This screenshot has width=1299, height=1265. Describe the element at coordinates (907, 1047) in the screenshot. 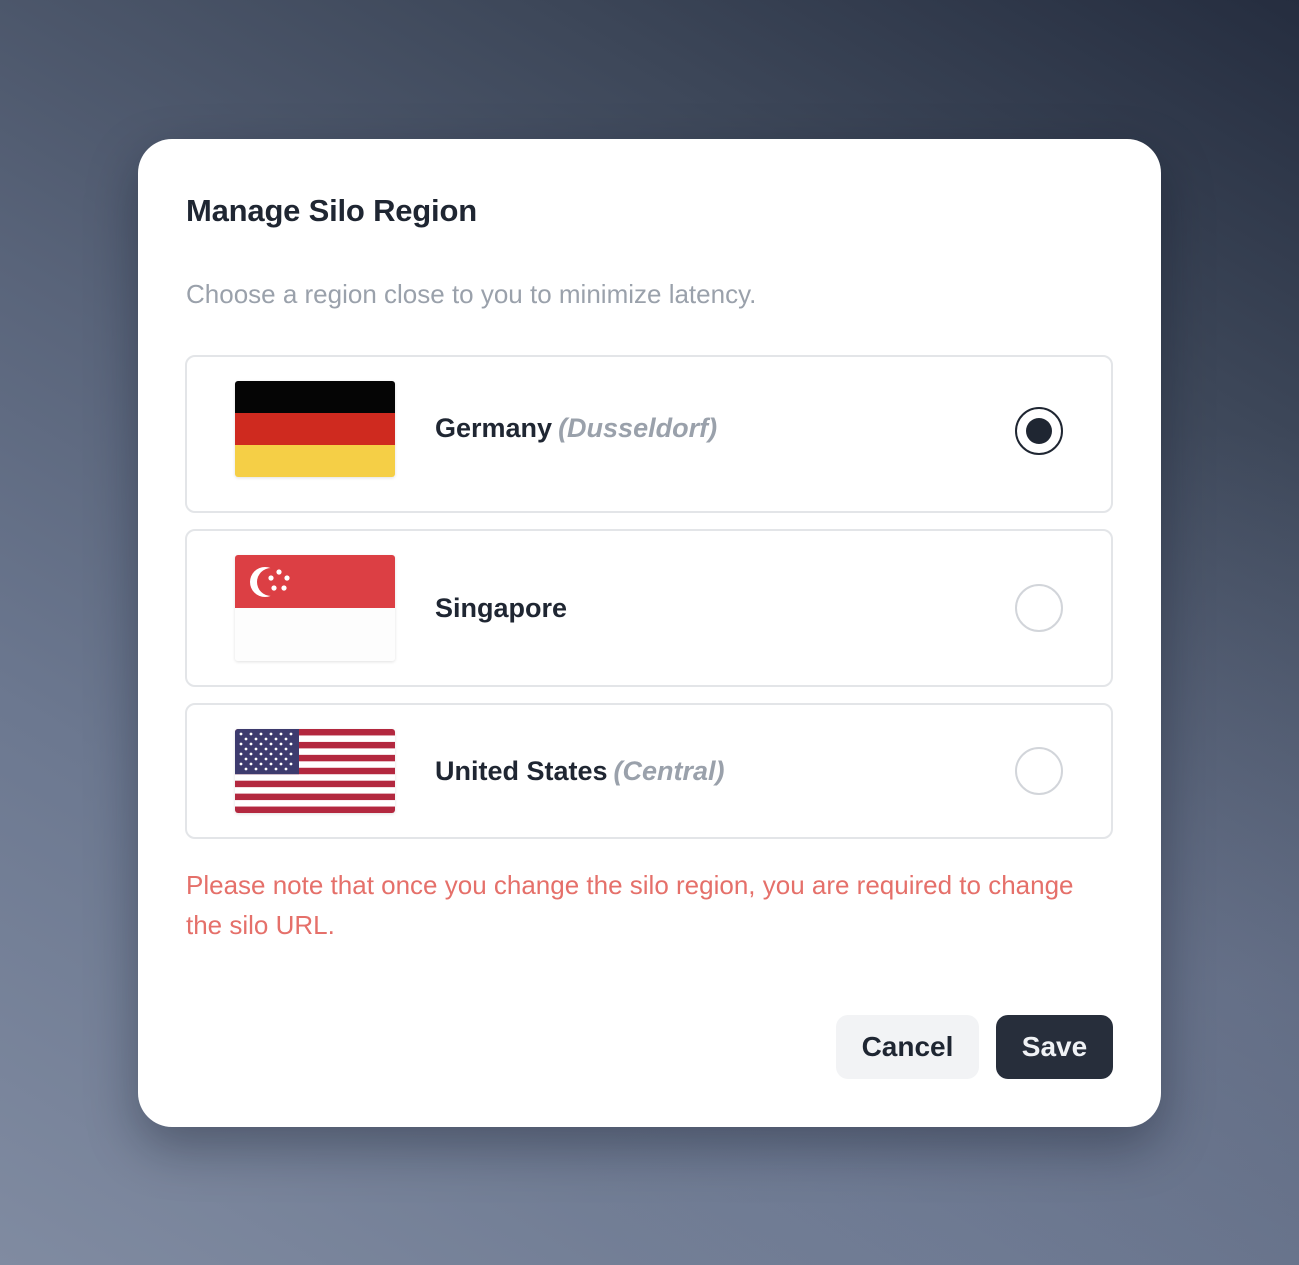

I see `cancel-button: Cancel` at that location.